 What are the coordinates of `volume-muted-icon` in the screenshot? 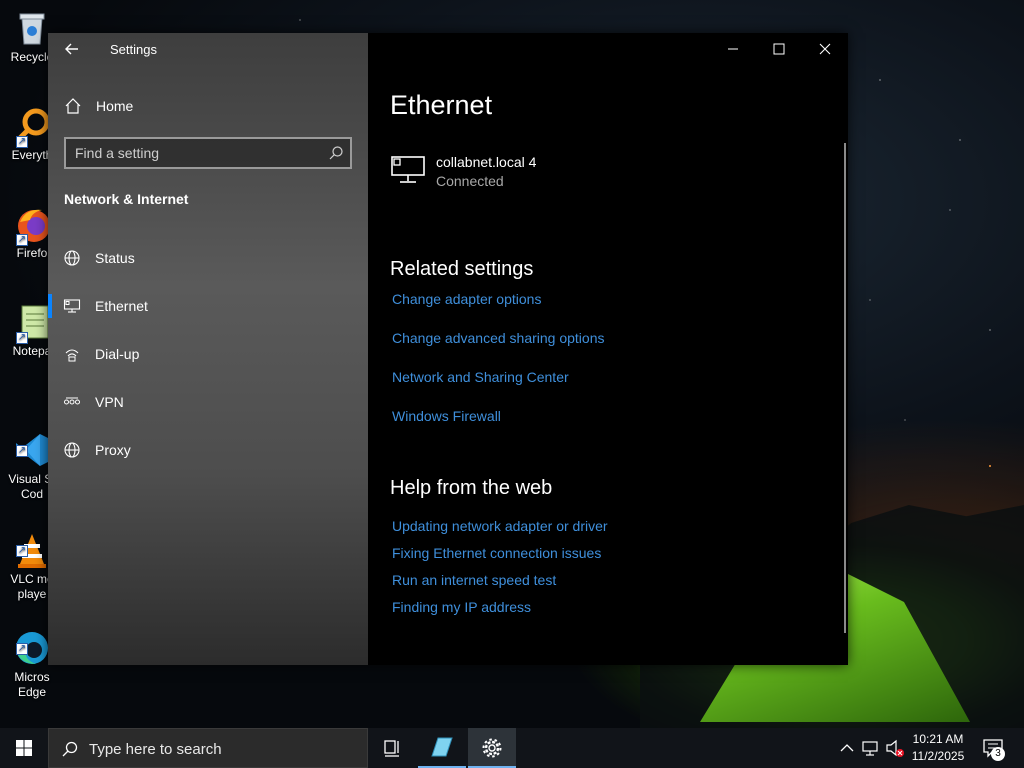 It's located at (895, 748).